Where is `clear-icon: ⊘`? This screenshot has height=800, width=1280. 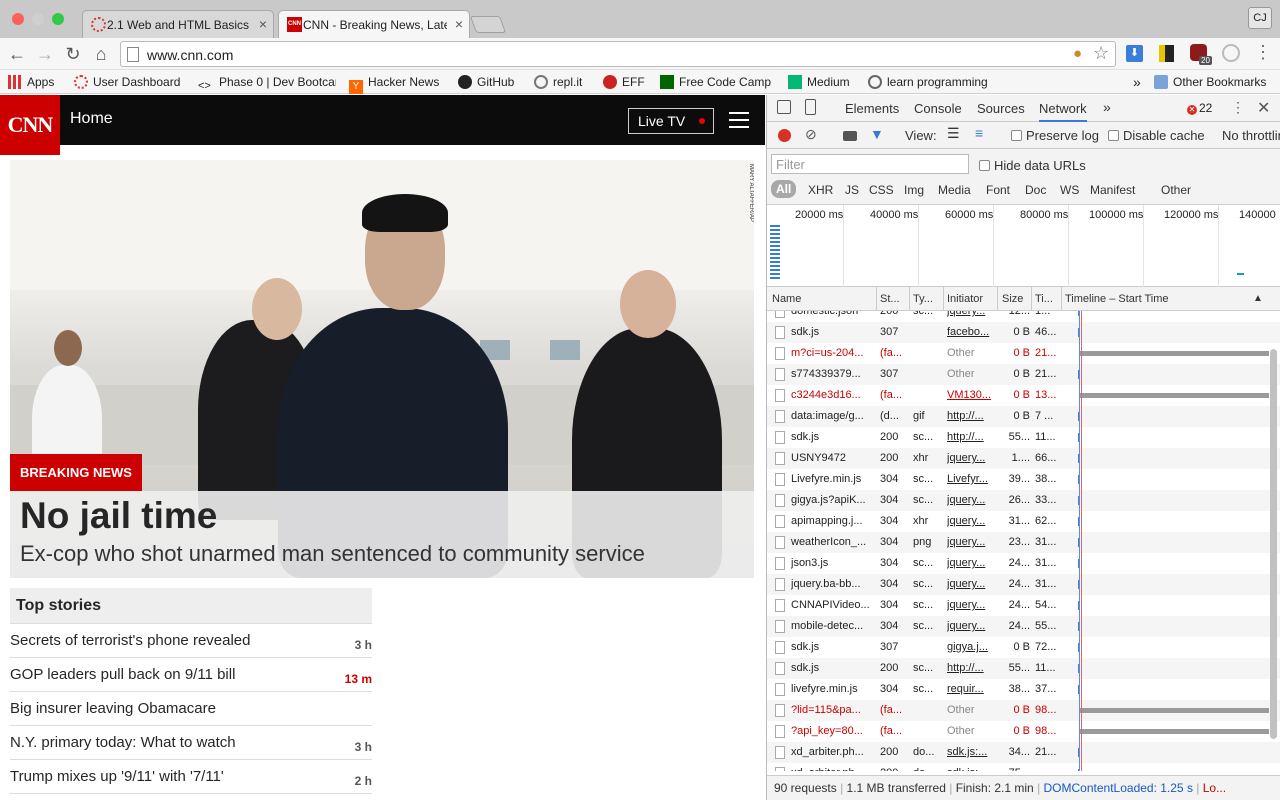
clear-icon: ⊘ is located at coordinates (811, 134).